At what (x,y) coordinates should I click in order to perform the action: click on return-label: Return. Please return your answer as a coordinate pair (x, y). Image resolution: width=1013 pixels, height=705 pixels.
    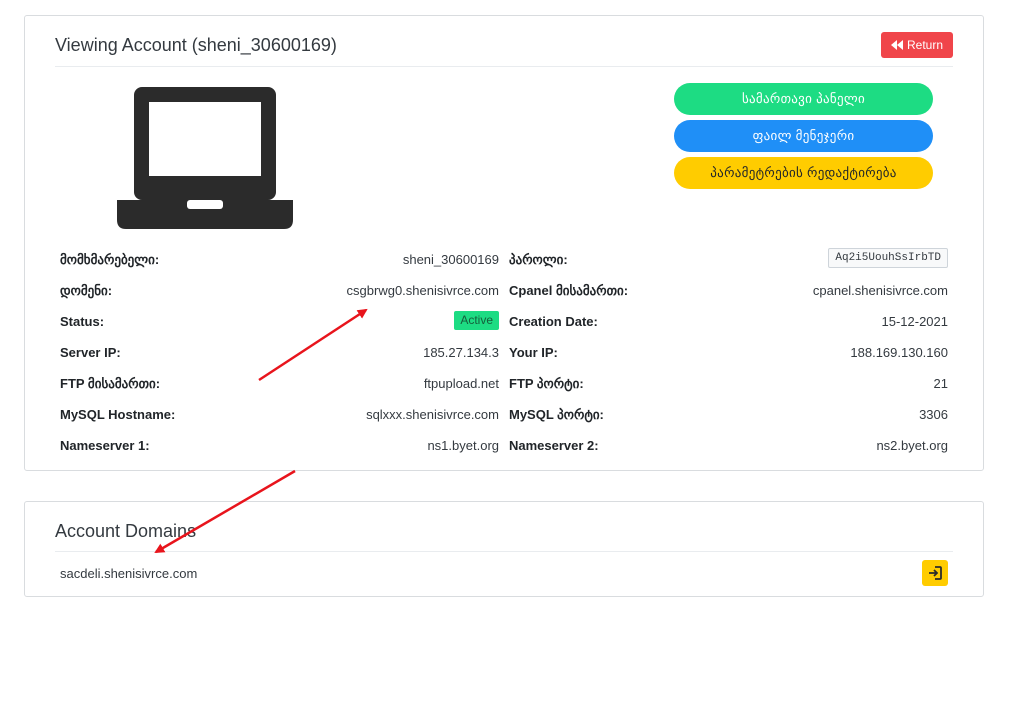
    Looking at the image, I should click on (925, 45).